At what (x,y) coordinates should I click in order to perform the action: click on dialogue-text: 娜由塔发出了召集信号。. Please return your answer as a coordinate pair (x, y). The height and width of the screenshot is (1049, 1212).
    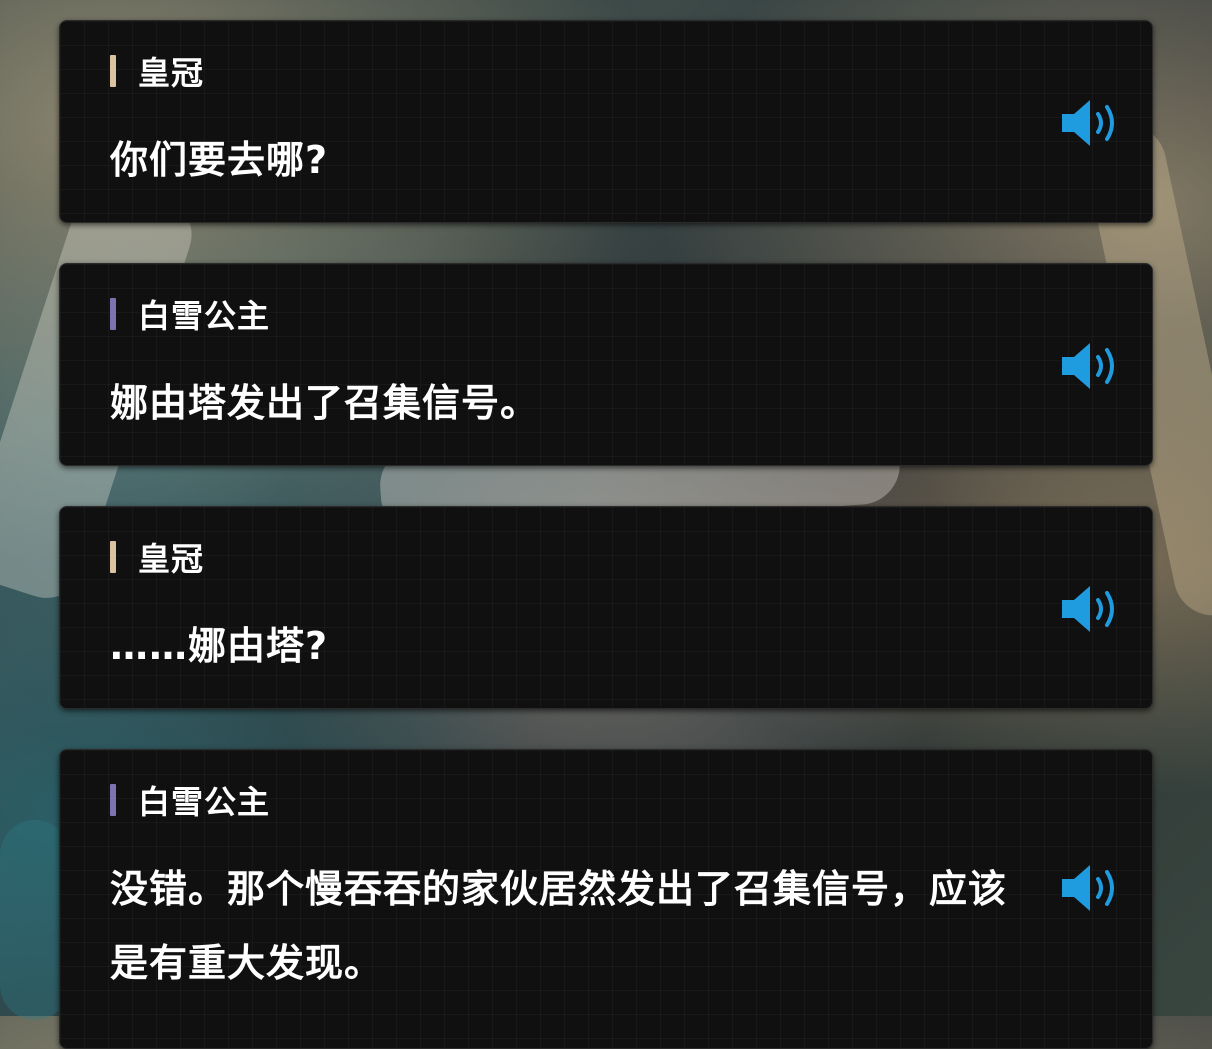
    Looking at the image, I should click on (325, 403).